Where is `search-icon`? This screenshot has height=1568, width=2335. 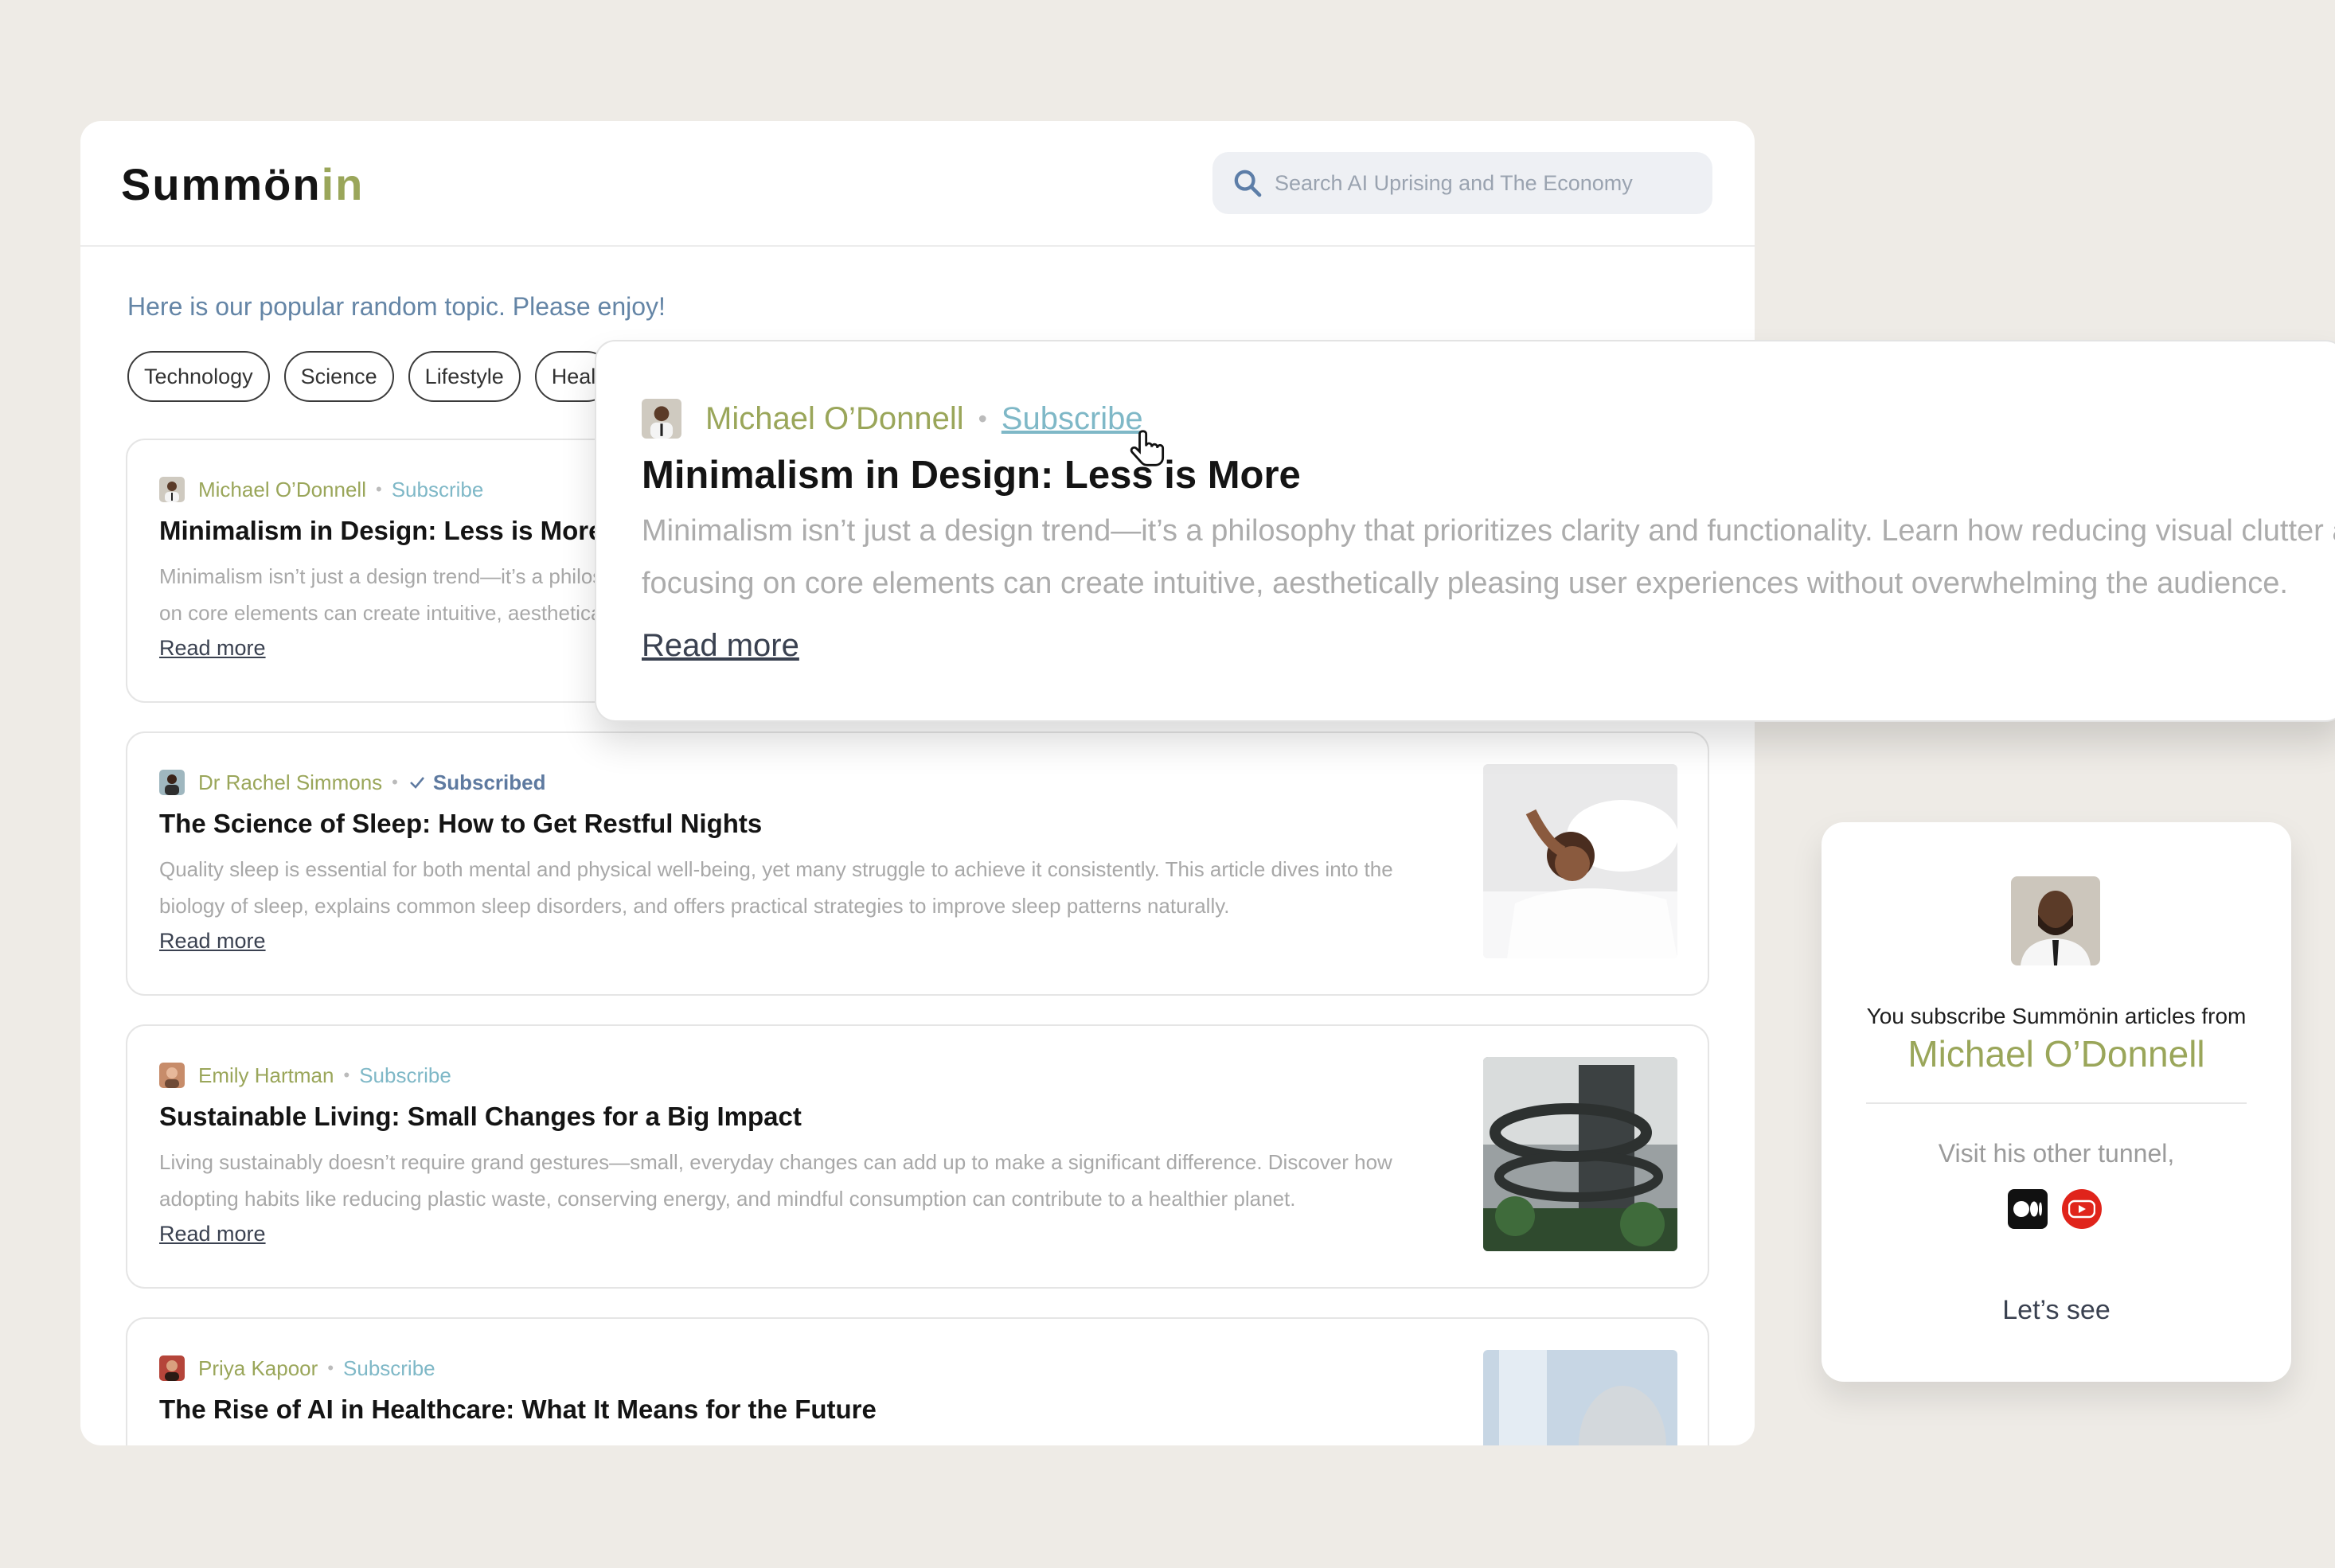 search-icon is located at coordinates (1248, 183).